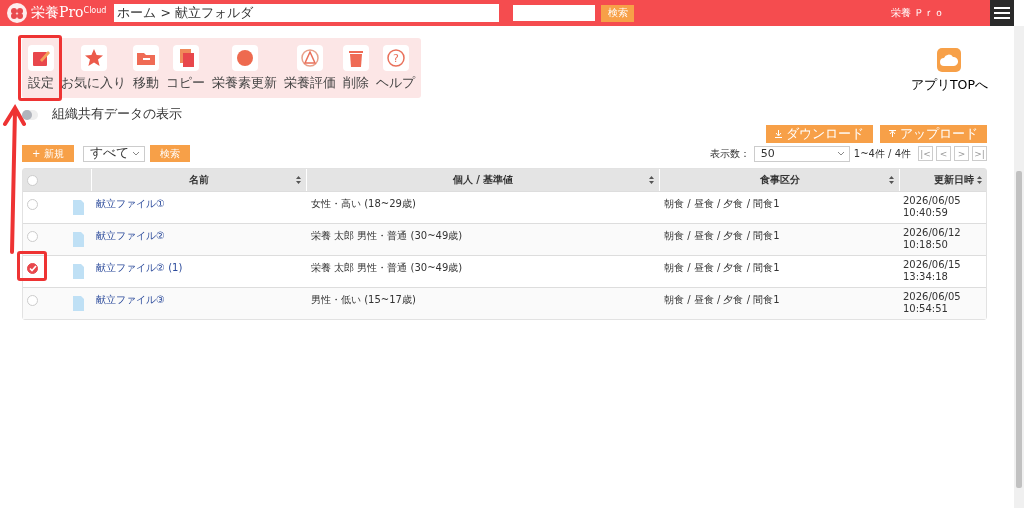 This screenshot has width=1024, height=508. Describe the element at coordinates (949, 71) in the screenshot. I see `app-top-button: アプリTOPへ` at that location.